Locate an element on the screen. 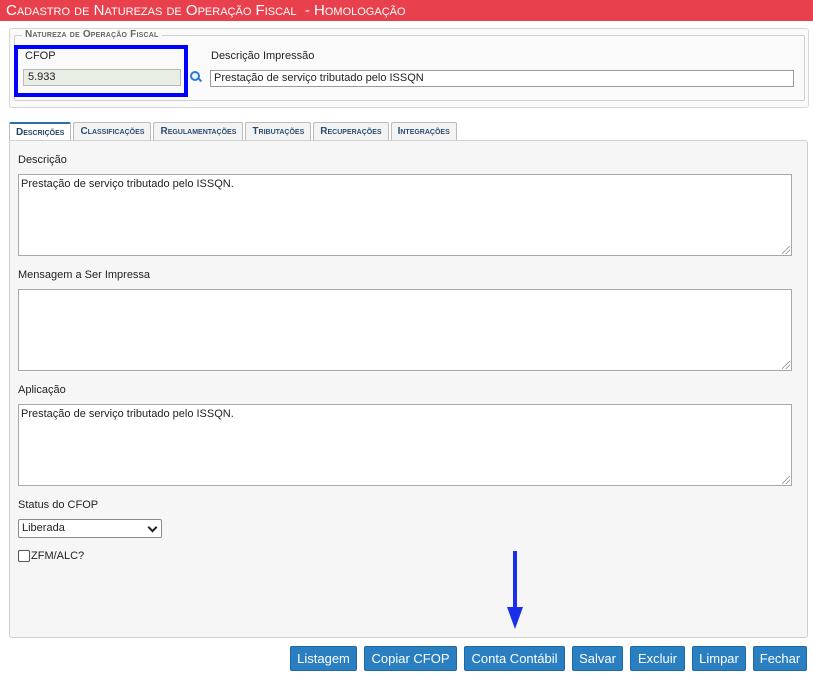 This screenshot has height=687, width=813. limpar-button: Limpar is located at coordinates (719, 658).